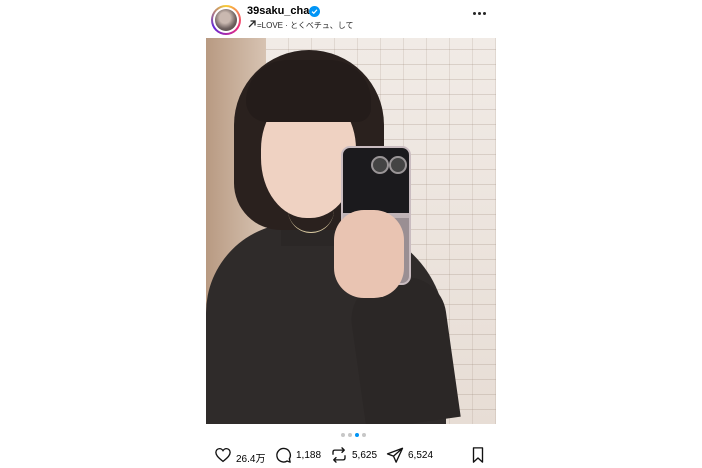  I want to click on more-dots-icon, so click(480, 15).